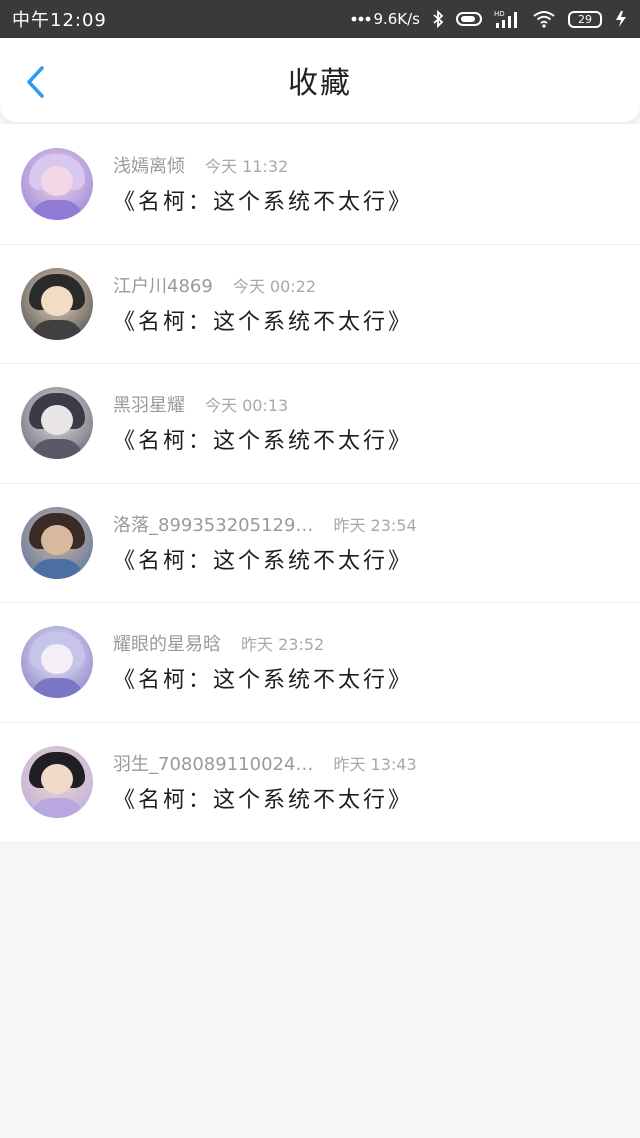 The width and height of the screenshot is (640, 1138). I want to click on wifi-icon, so click(544, 19).